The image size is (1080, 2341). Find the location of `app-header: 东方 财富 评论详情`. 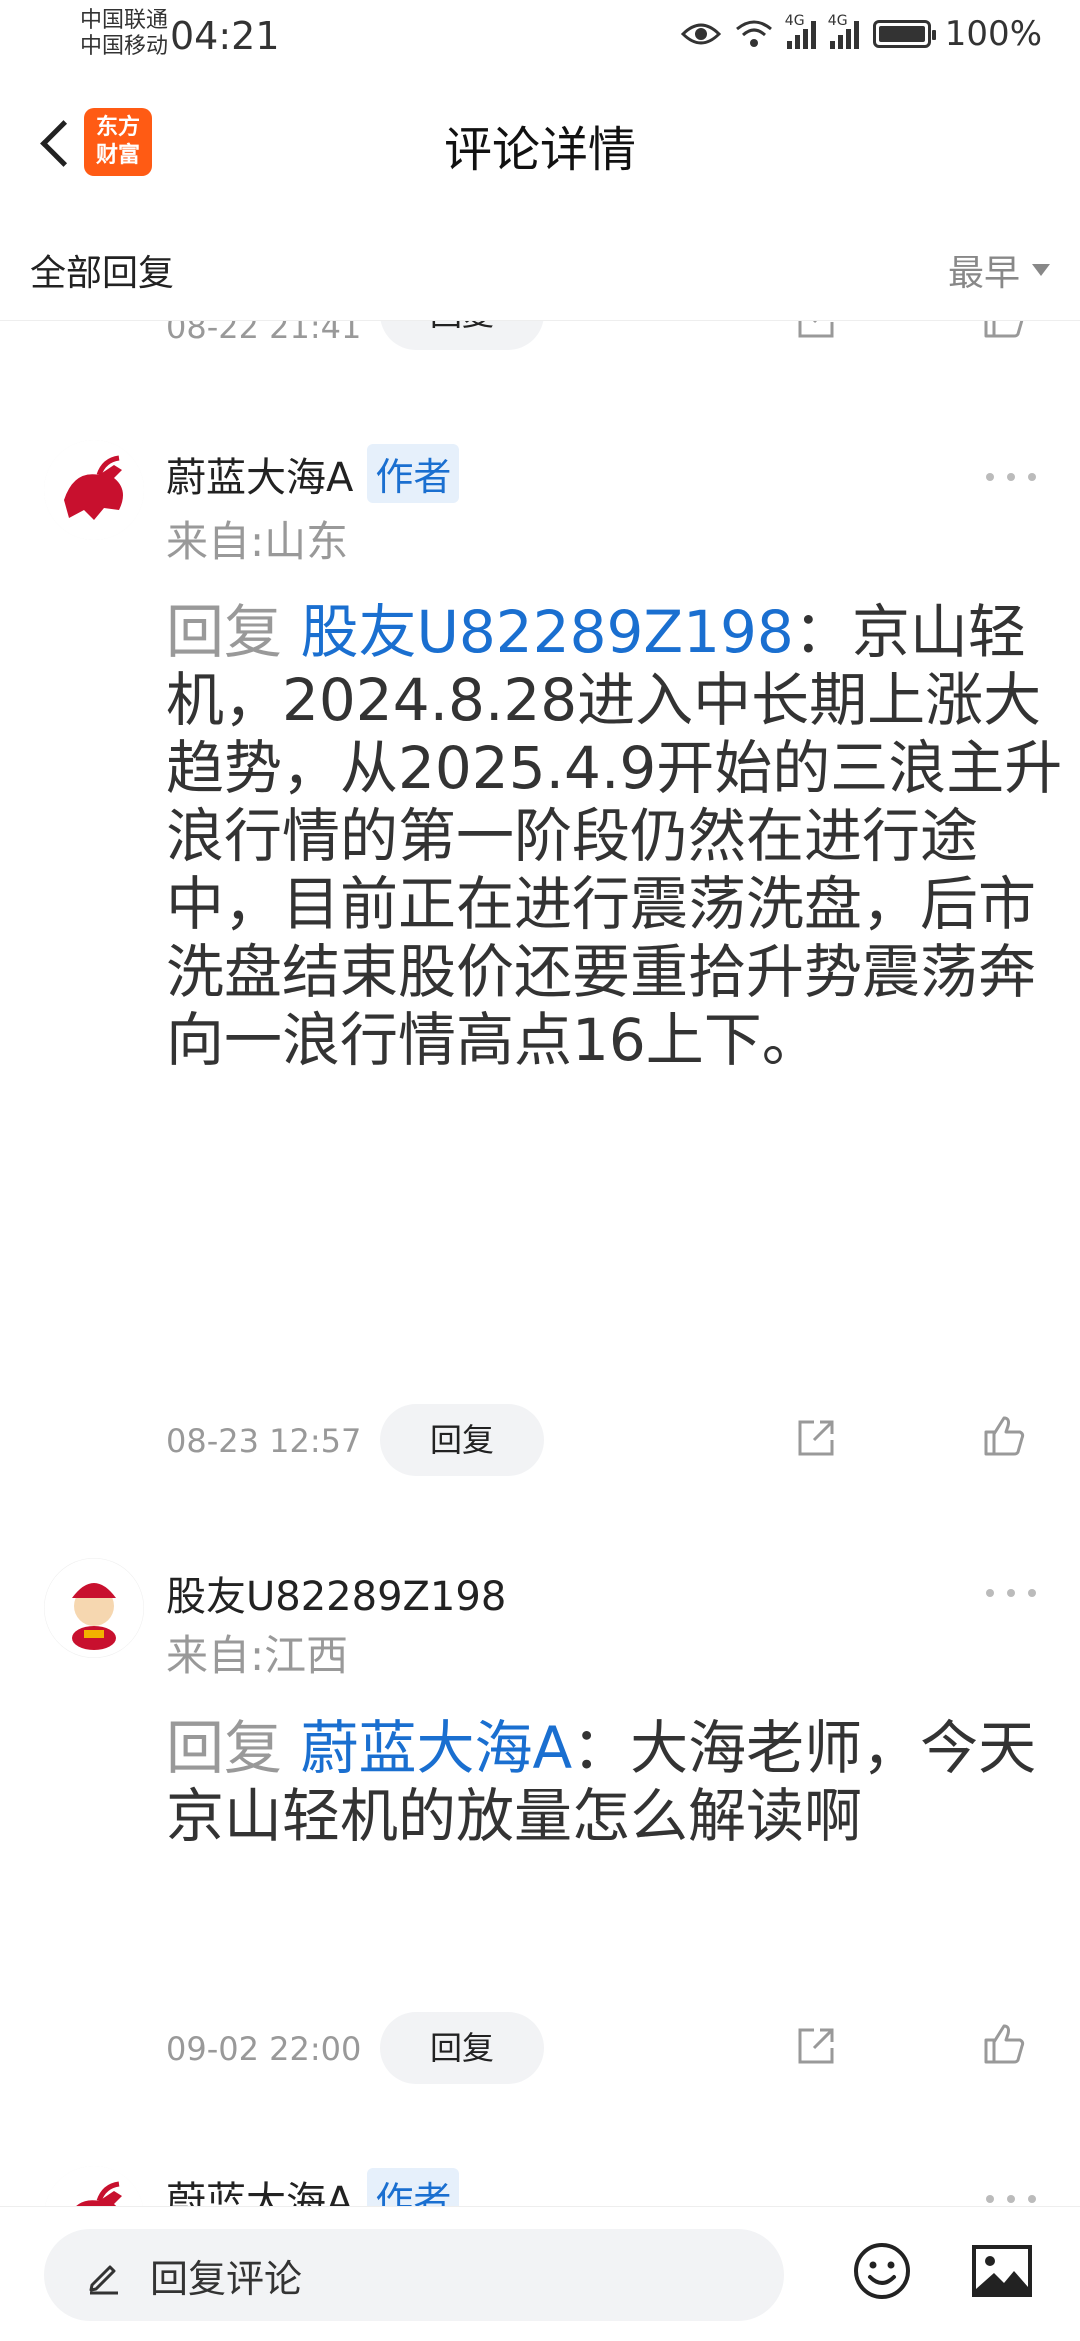

app-header: 东方 财富 评论详情 is located at coordinates (540, 143).